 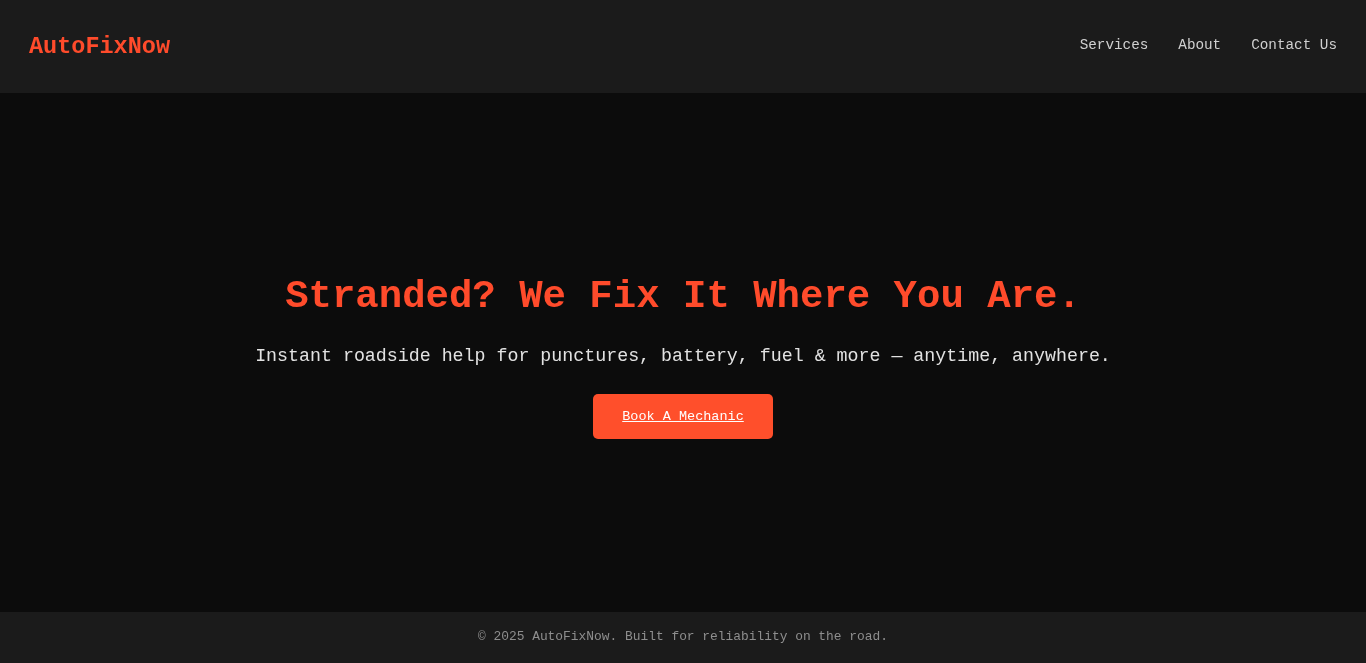 I want to click on site-logo: AutoFixNow, so click(x=100, y=46).